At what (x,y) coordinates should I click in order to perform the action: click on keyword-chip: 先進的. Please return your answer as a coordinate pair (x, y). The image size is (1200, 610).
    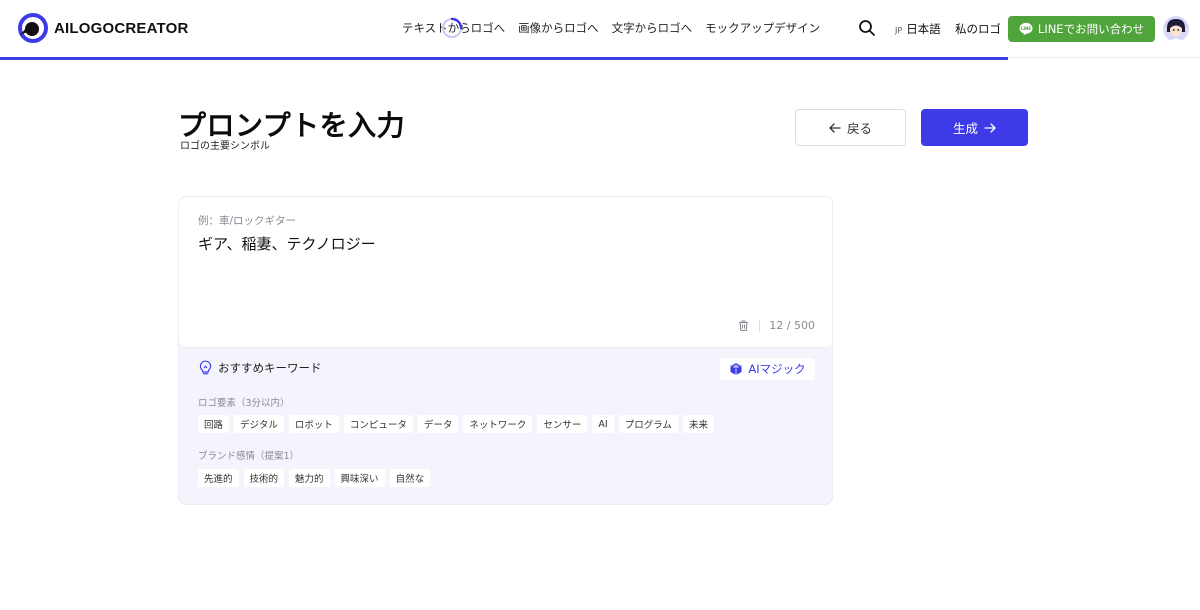
    Looking at the image, I should click on (218, 478).